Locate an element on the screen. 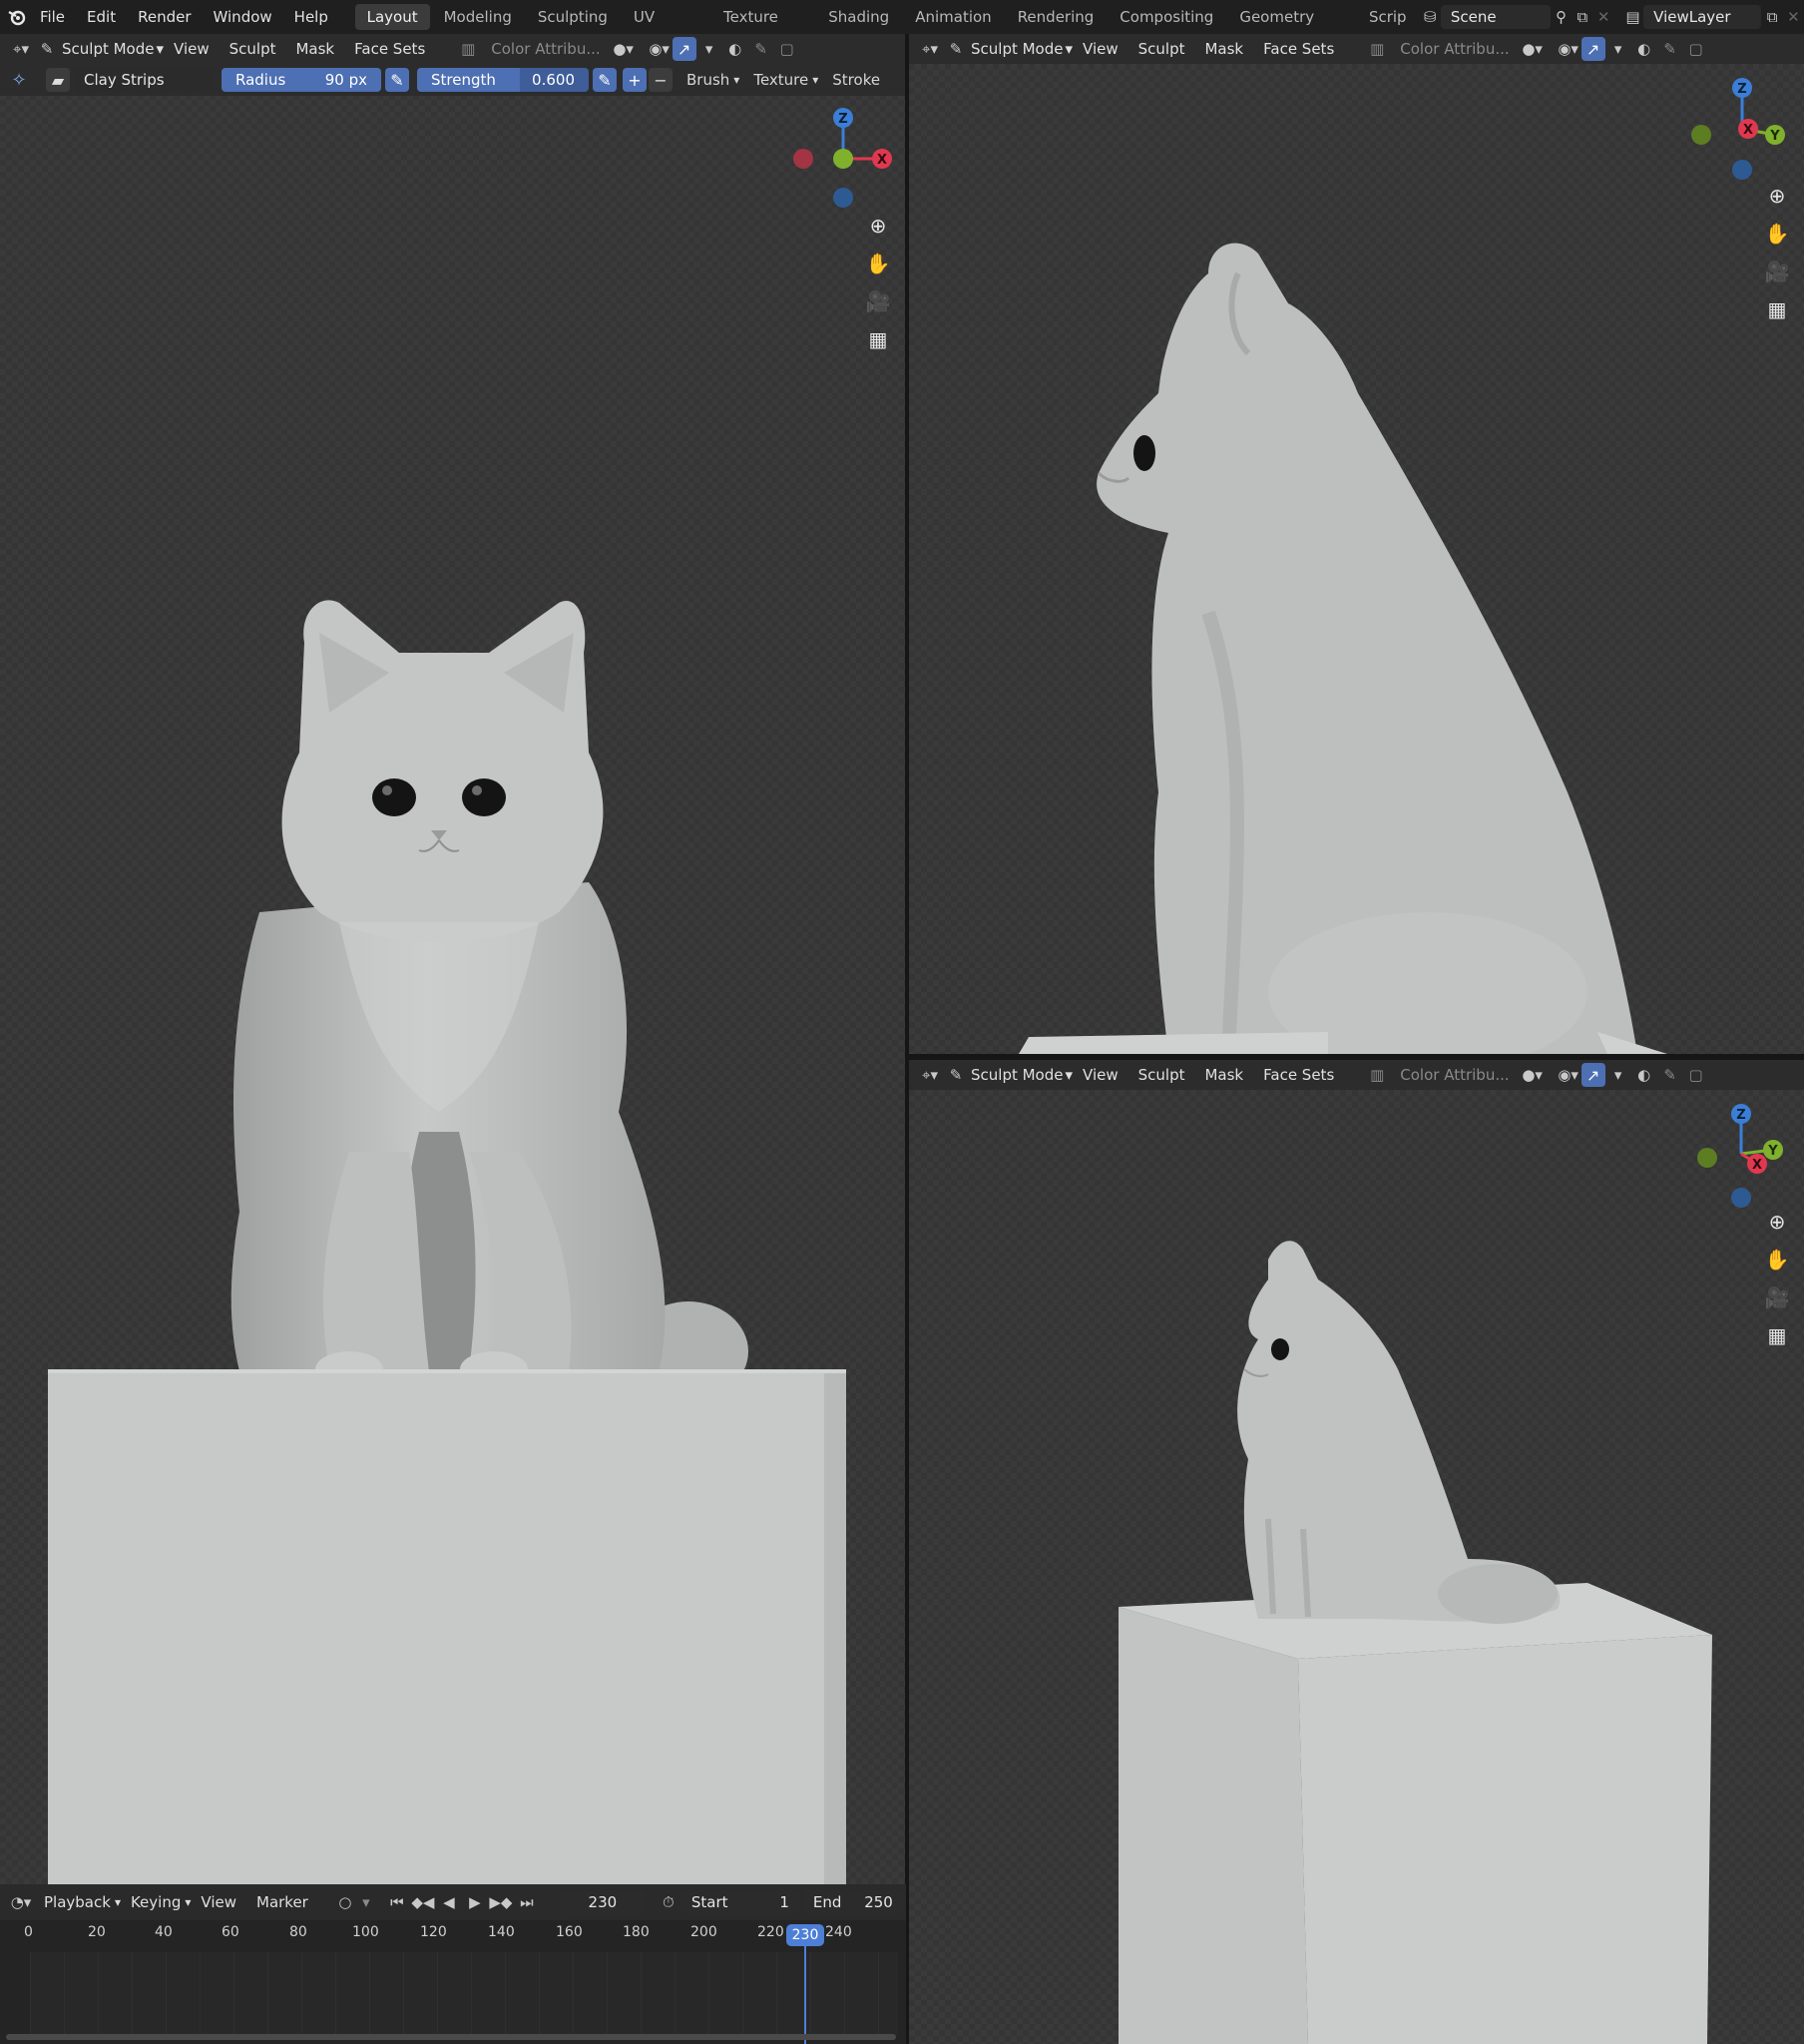 The width and height of the screenshot is (1804, 2044). perspective-grid-icon: ▦ is located at coordinates (878, 339).